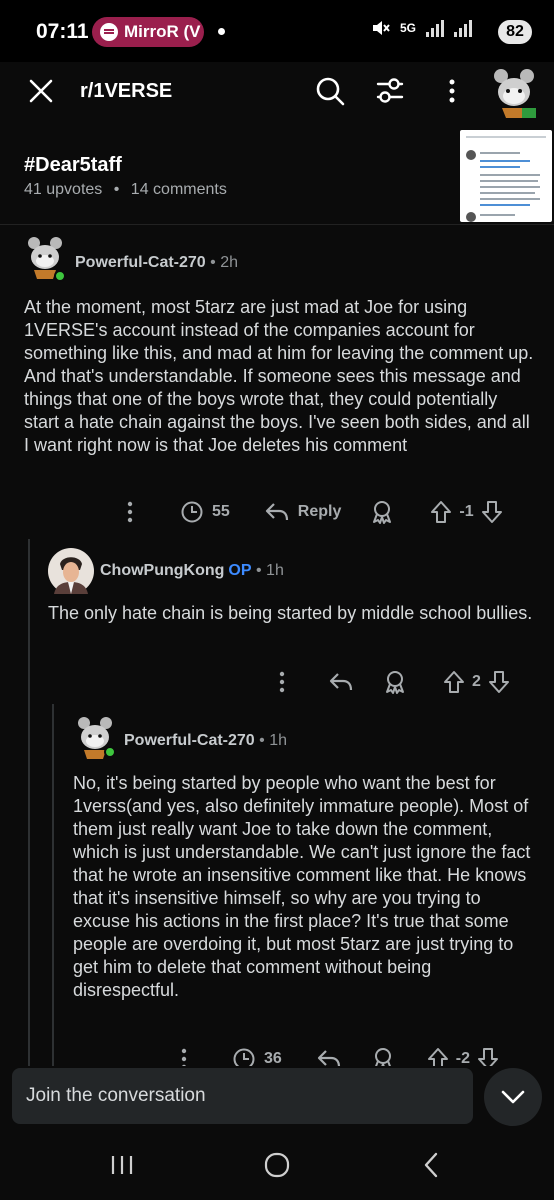 Image resolution: width=554 pixels, height=1200 pixels. What do you see at coordinates (435, 28) in the screenshot?
I see `signal-icon` at bounding box center [435, 28].